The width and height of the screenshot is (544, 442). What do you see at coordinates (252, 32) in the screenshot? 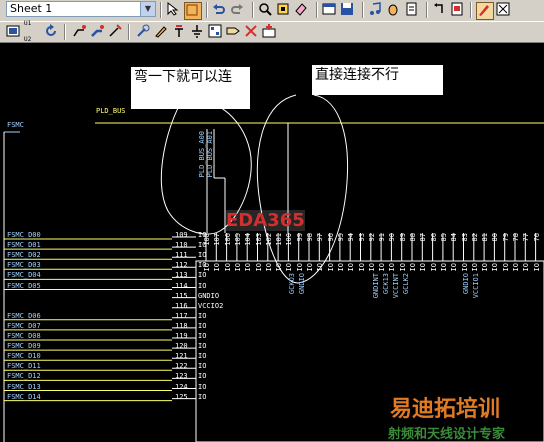
I see `no-connect-icon` at bounding box center [252, 32].